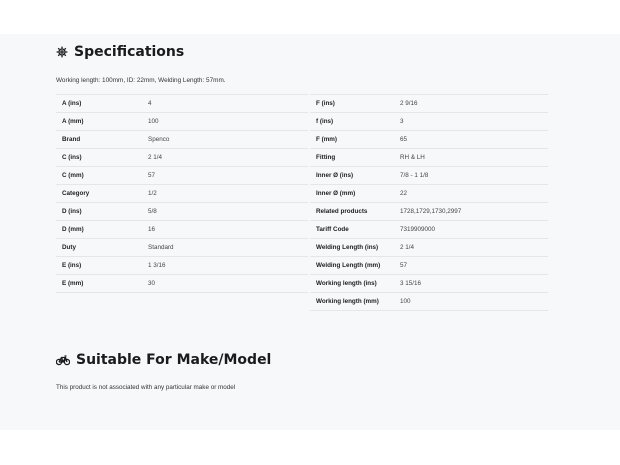  Describe the element at coordinates (412, 157) in the screenshot. I see `spec-value: RH & LH` at that location.